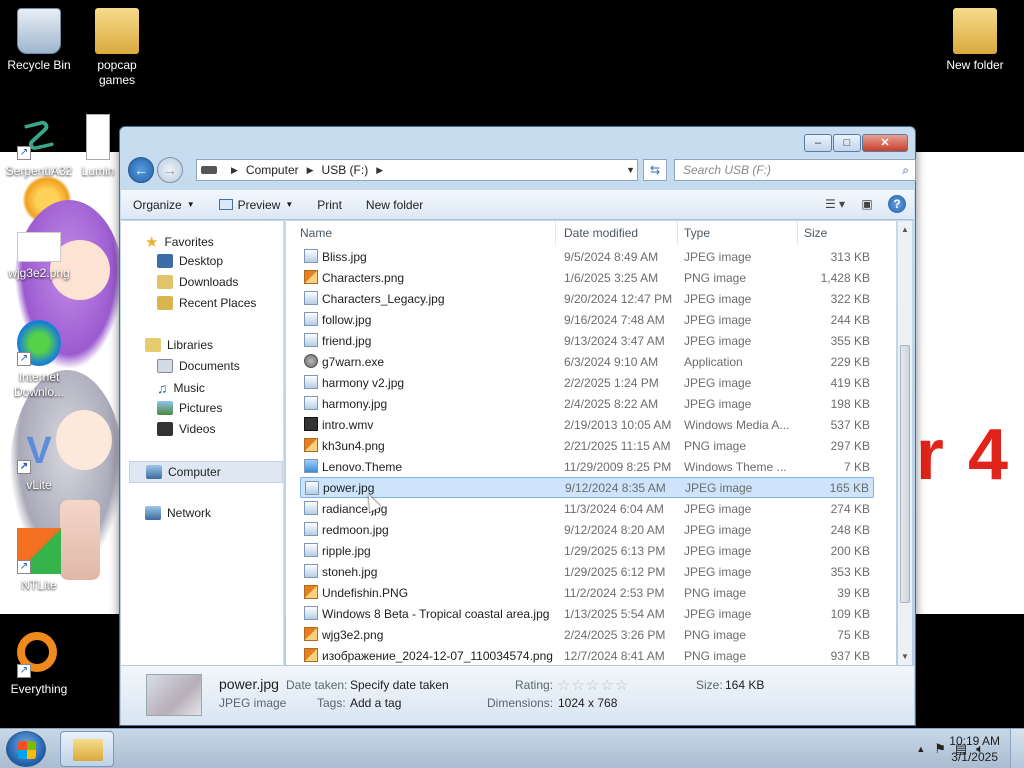  I want to click on preview-button: Preview ▼, so click(256, 205).